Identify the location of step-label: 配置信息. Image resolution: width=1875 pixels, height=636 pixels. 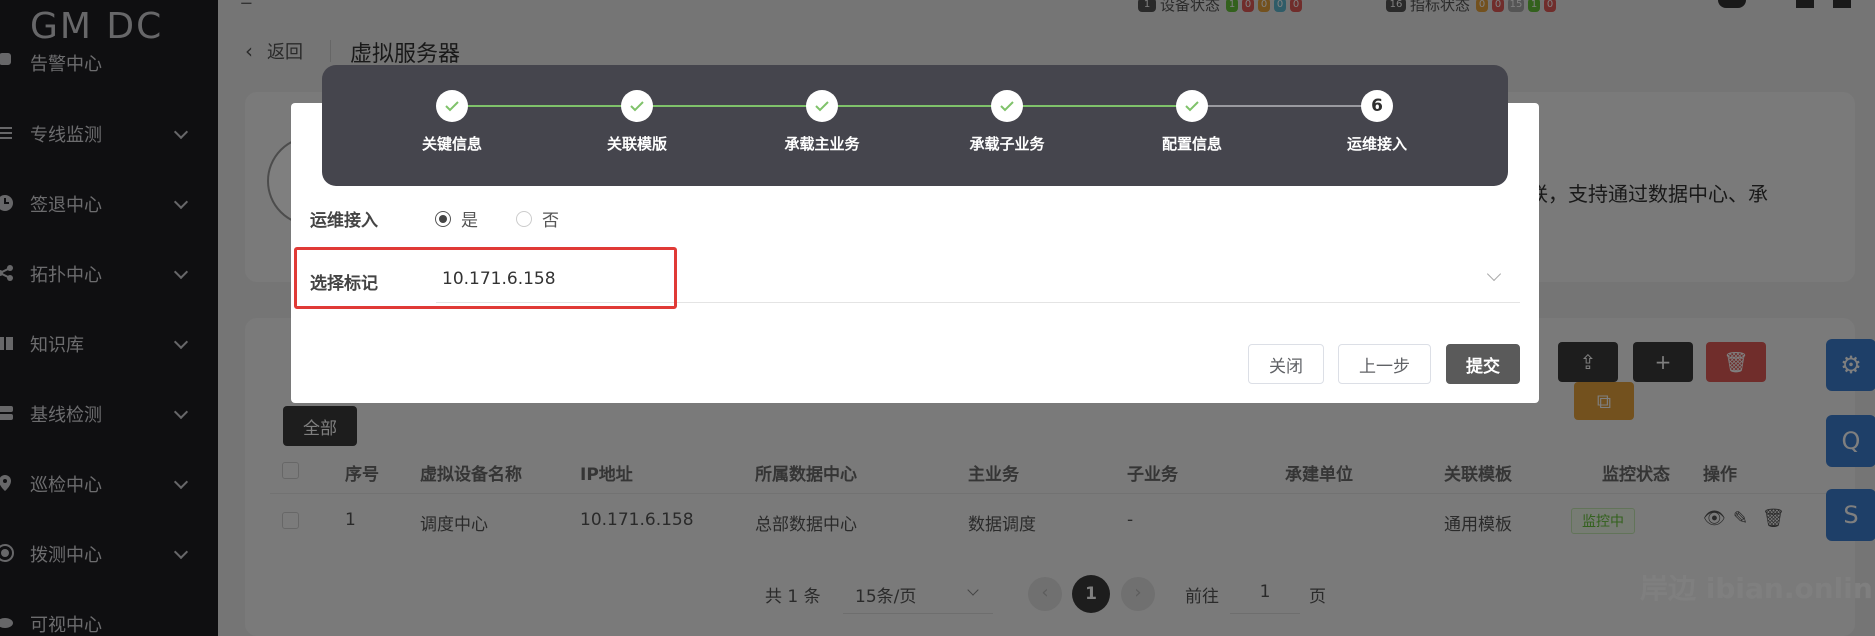
(1191, 144).